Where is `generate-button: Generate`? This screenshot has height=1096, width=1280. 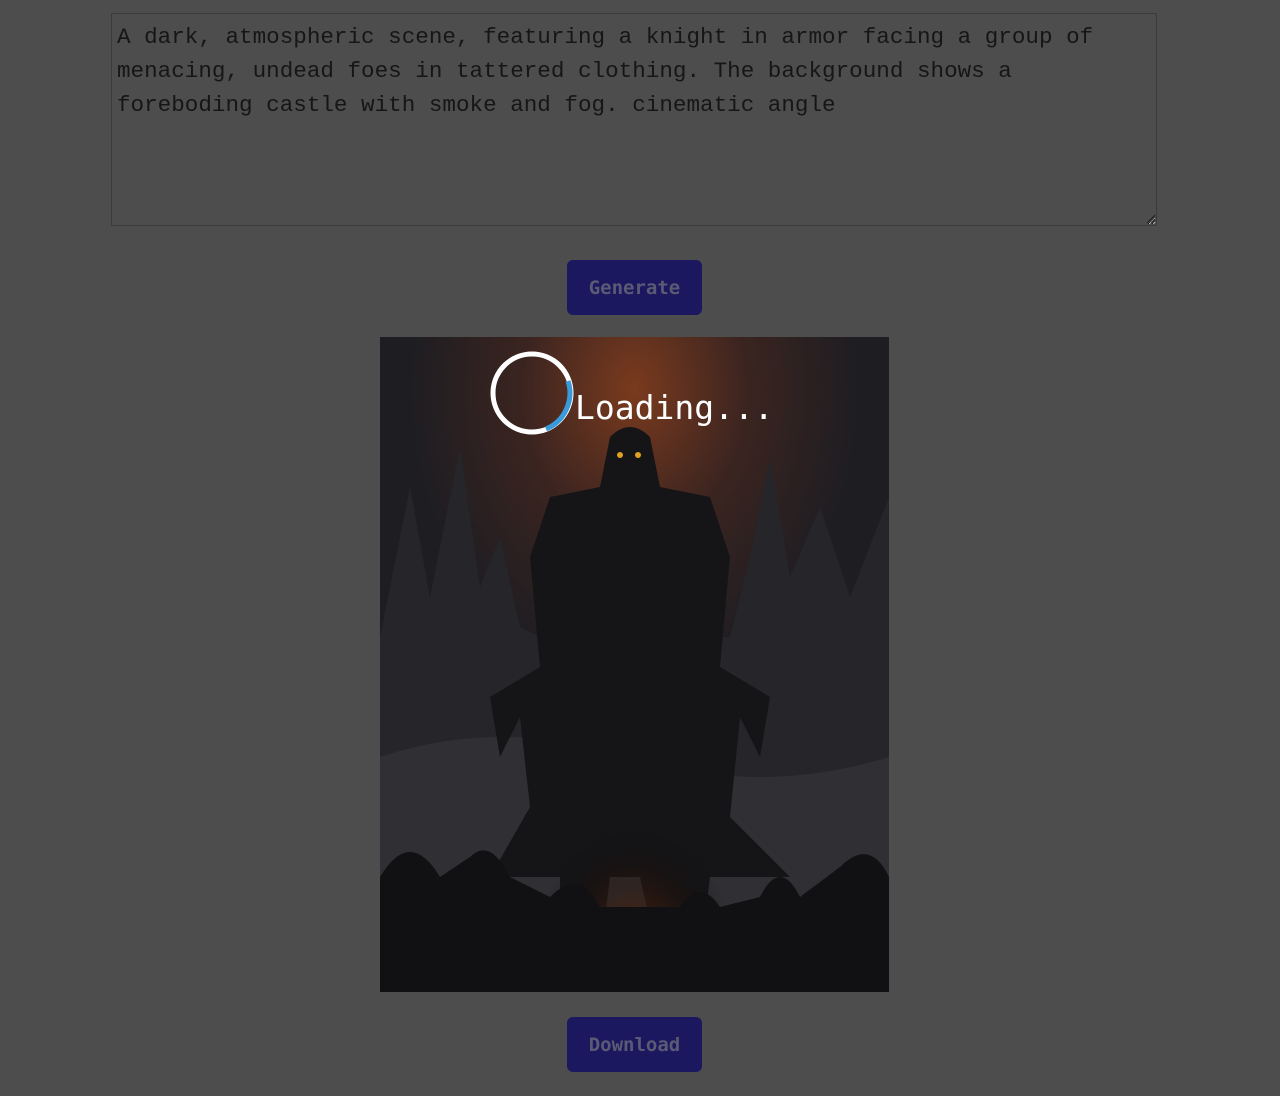 generate-button: Generate is located at coordinates (634, 287).